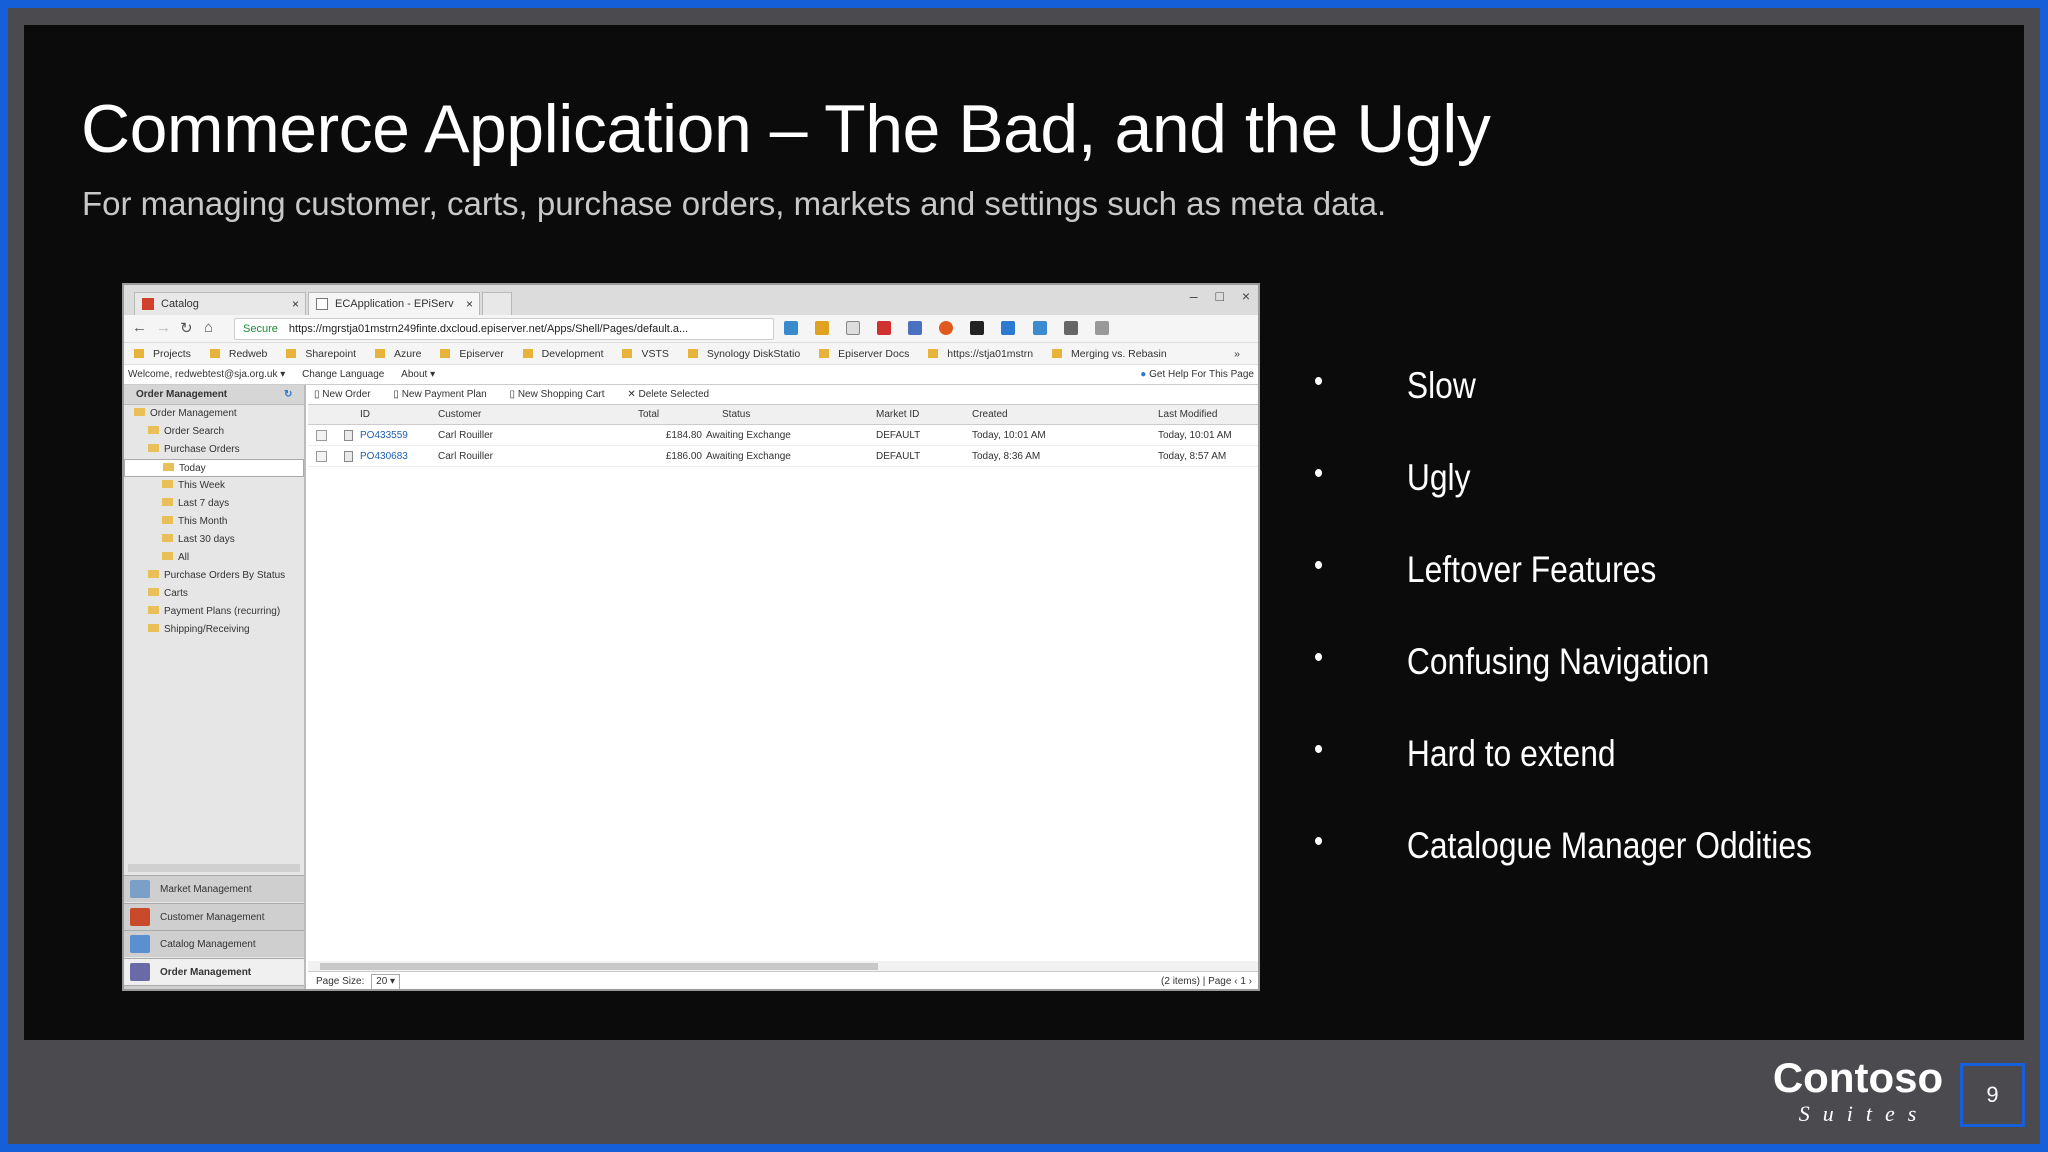 The image size is (2048, 1152). What do you see at coordinates (1187, 415) in the screenshot?
I see `column-header-last-modified: Last Modified` at bounding box center [1187, 415].